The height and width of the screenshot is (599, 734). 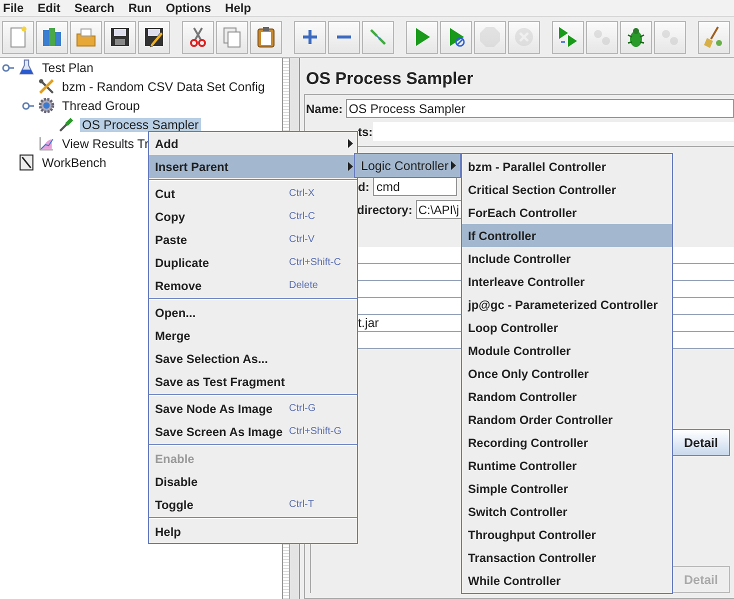 I want to click on tree-item: WorkBench, so click(x=74, y=163).